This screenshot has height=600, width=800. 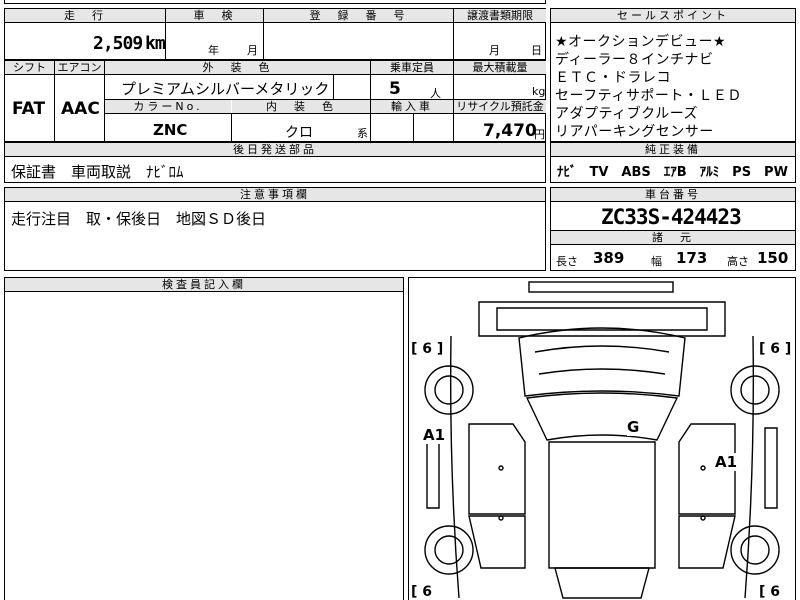 What do you see at coordinates (634, 60) in the screenshot?
I see `sales-point-line: ディーラー８インチナビ` at bounding box center [634, 60].